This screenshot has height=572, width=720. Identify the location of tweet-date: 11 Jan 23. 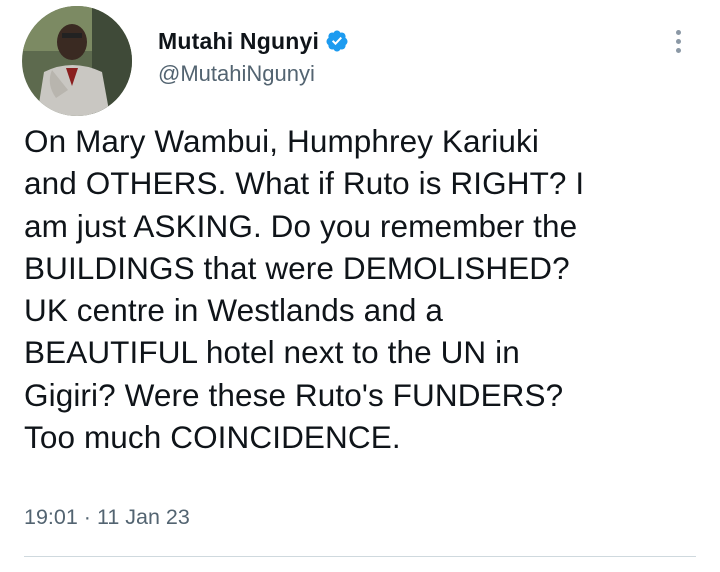
(143, 517).